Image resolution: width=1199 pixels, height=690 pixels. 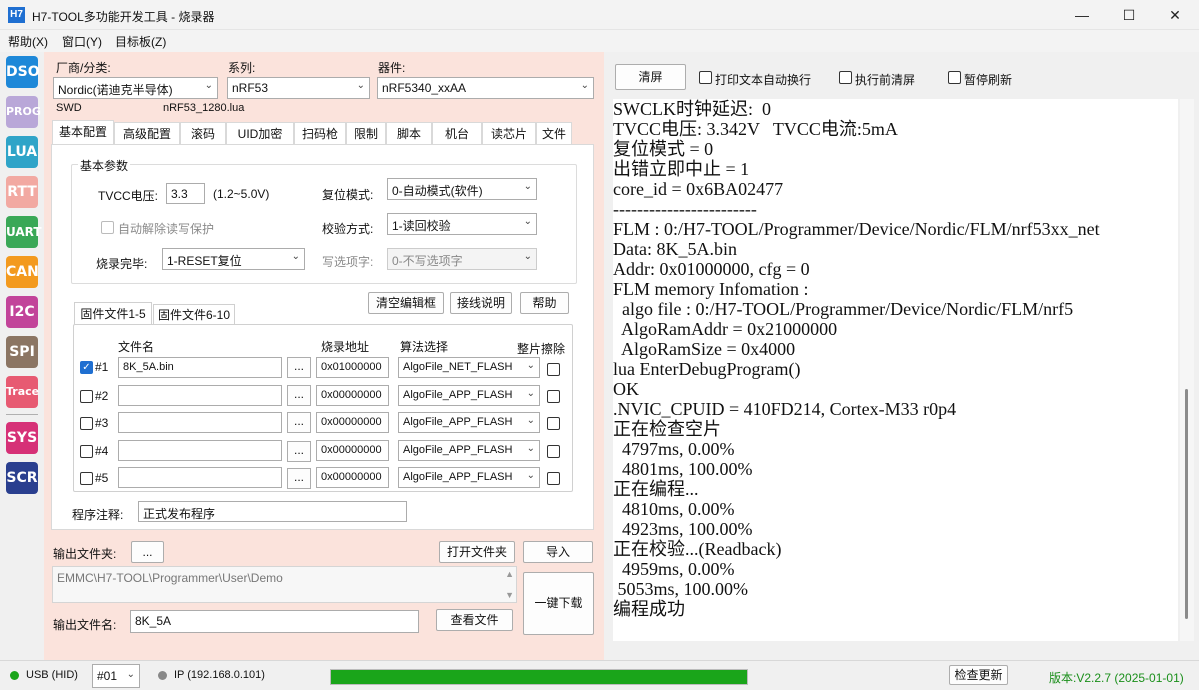 I want to click on scr-module-icon: SCR, so click(x=22, y=478).